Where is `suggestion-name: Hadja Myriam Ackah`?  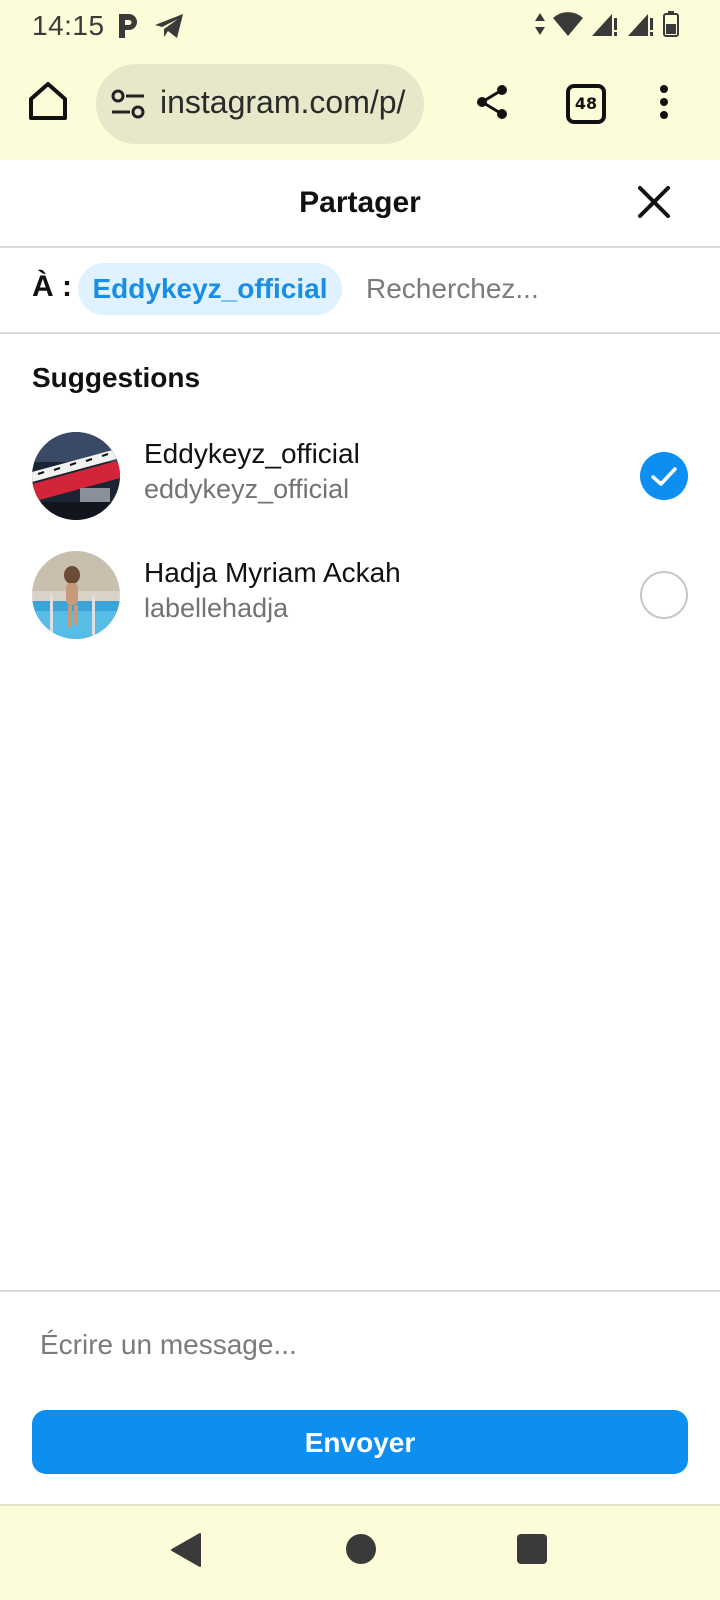 suggestion-name: Hadja Myriam Ackah is located at coordinates (272, 572).